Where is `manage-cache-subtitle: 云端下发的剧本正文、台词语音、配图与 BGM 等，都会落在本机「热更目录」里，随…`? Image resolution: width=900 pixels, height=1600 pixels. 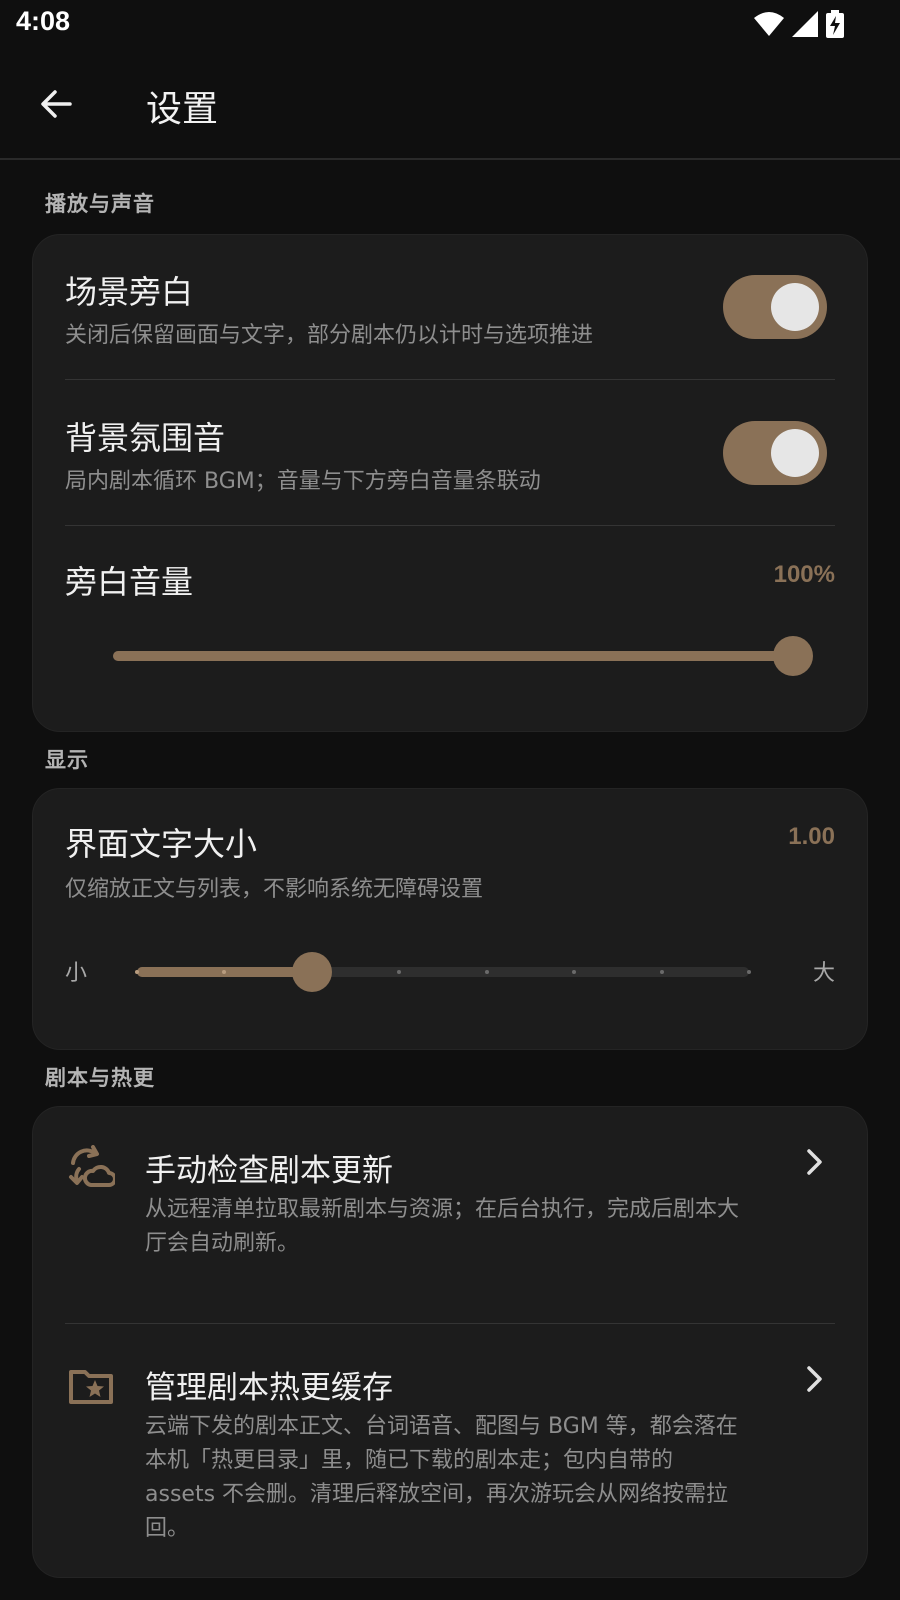
manage-cache-subtitle: 云端下发的剧本正文、台词语音、配图与 BGM 等，都会落在本机「热更目录」里，随… is located at coordinates (441, 1477).